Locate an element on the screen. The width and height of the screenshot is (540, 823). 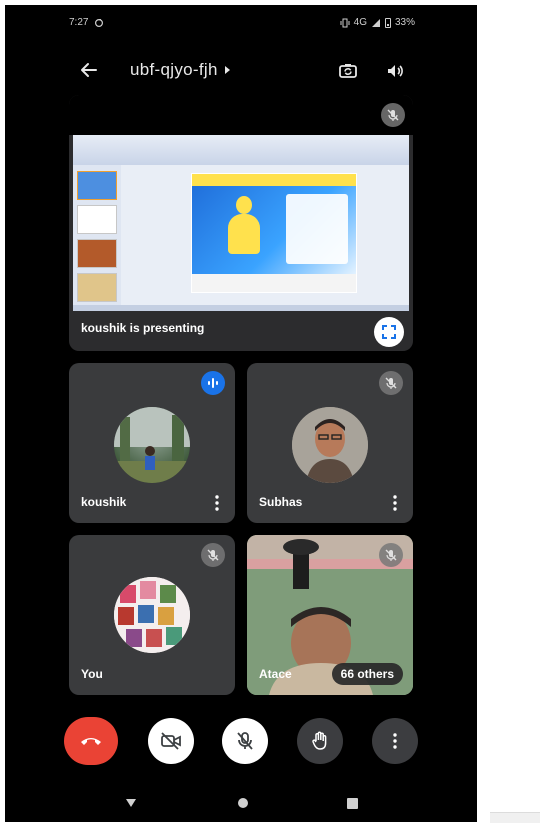
status-battery: 33% is located at coordinates (404, 22).